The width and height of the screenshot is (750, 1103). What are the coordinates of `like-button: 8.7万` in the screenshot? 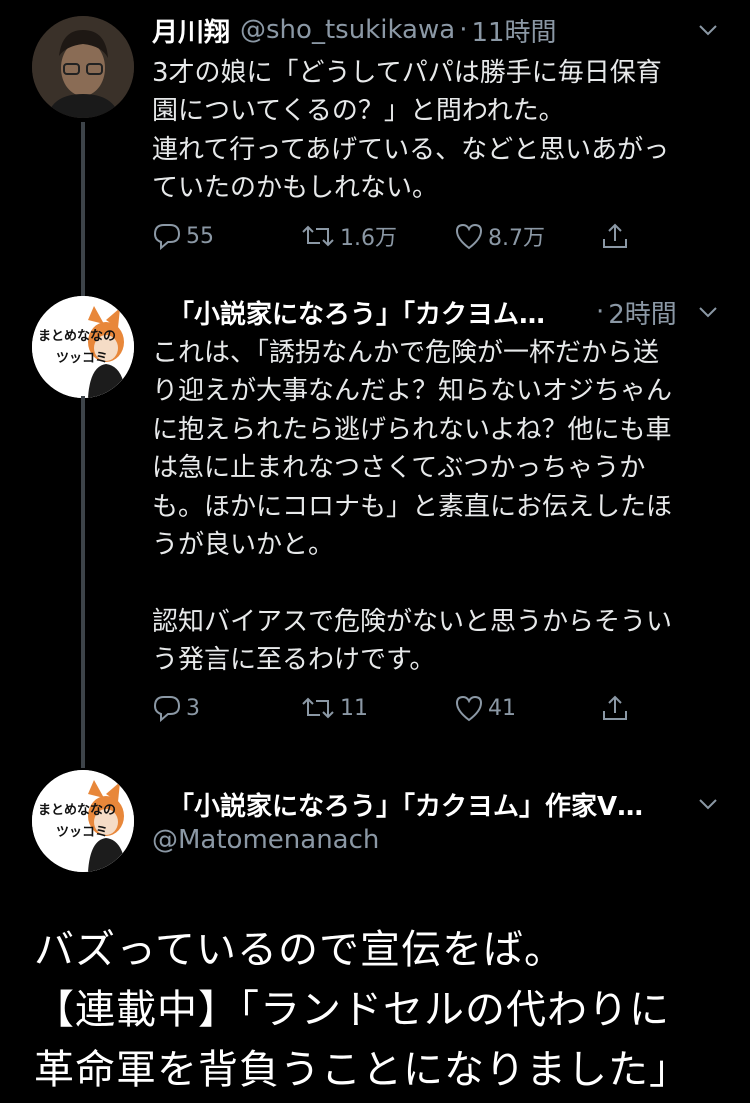 It's located at (499, 236).